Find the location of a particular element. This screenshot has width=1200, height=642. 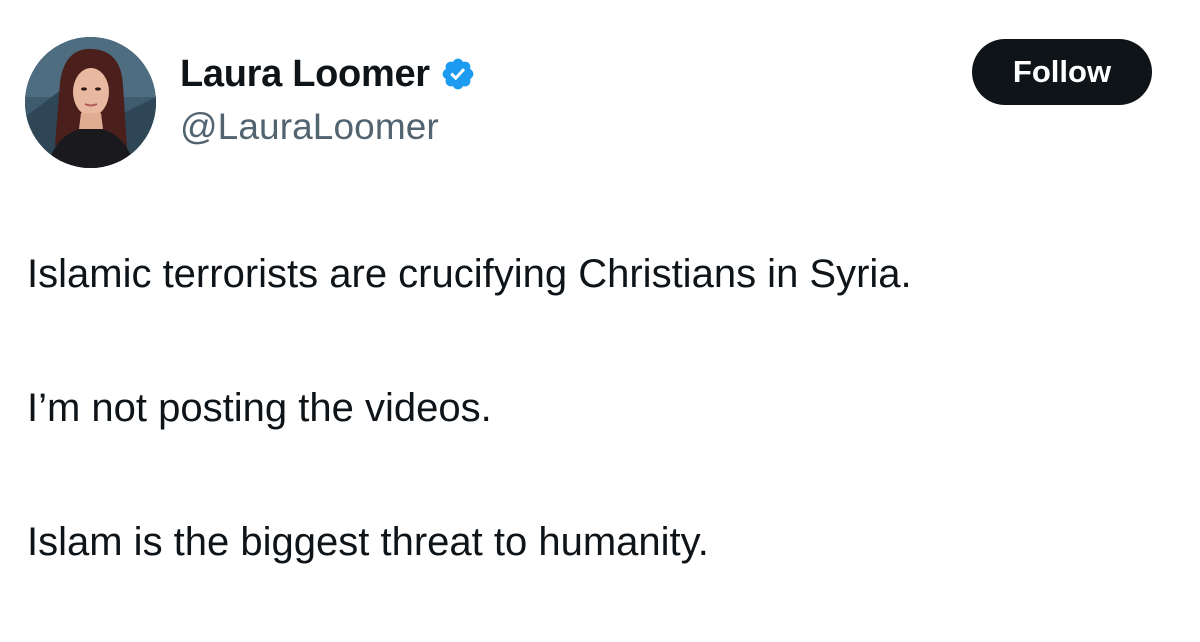

follow-button: Follow is located at coordinates (1062, 72).